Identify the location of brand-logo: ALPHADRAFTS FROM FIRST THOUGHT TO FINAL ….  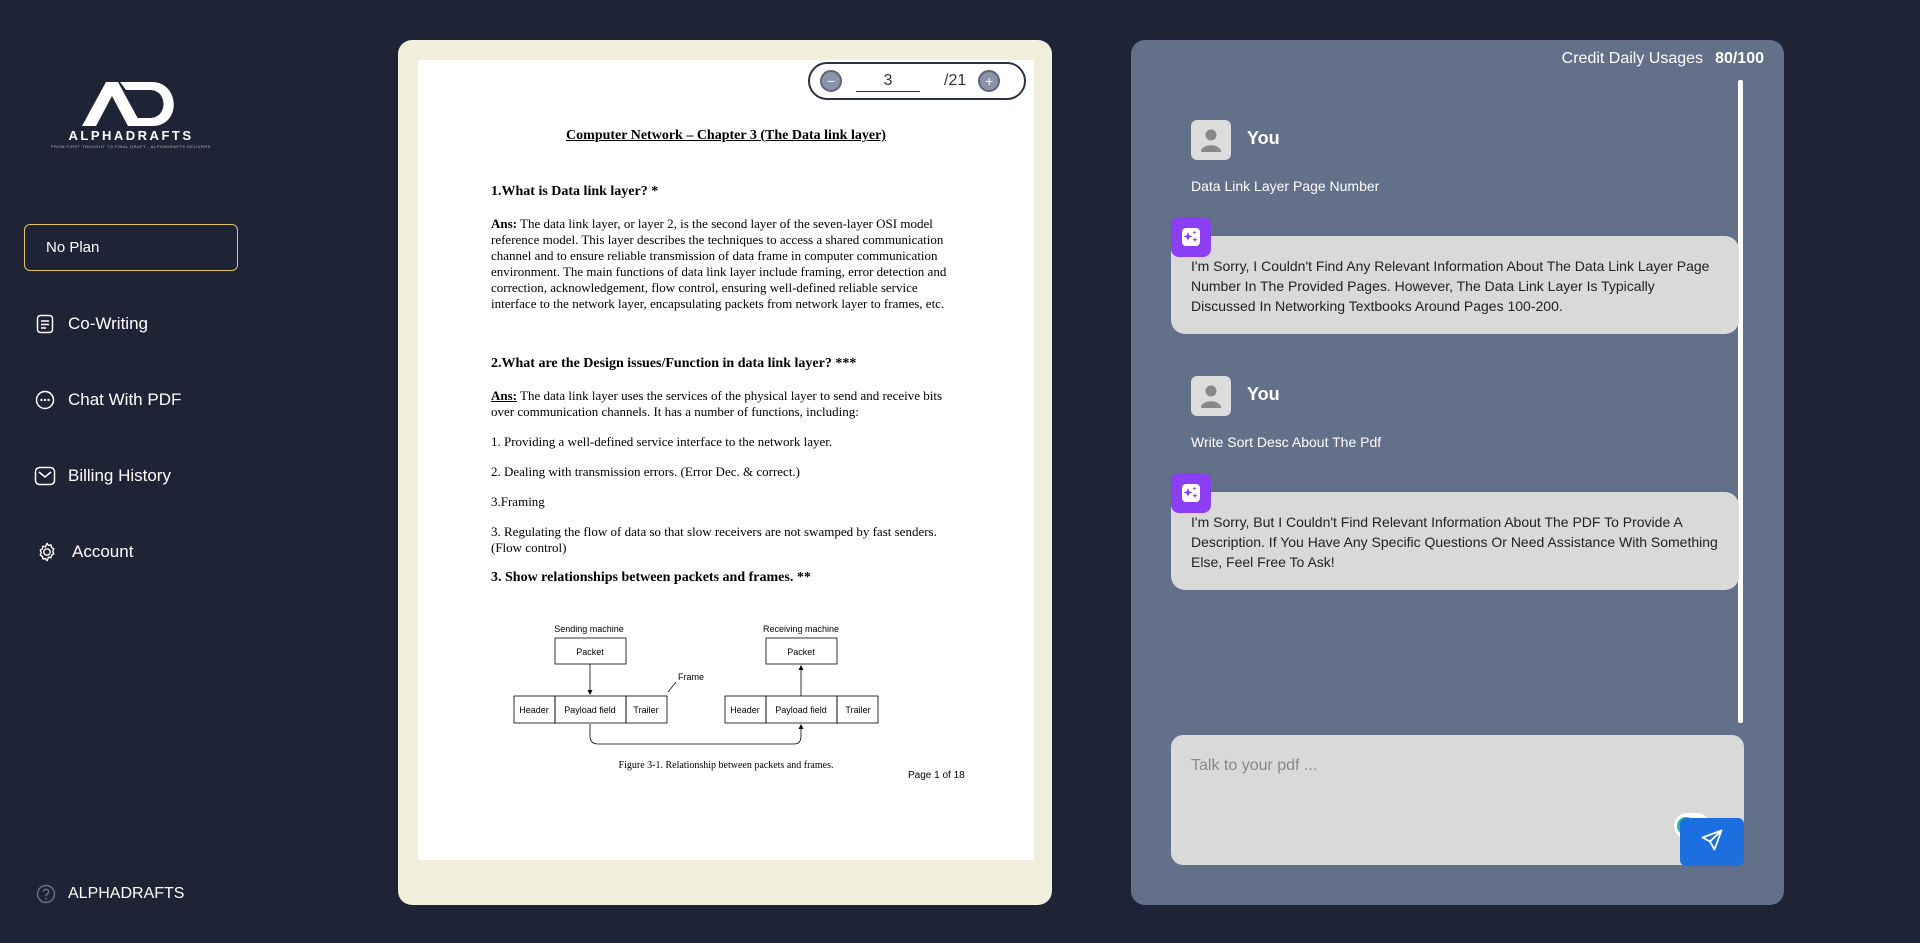
(131, 113).